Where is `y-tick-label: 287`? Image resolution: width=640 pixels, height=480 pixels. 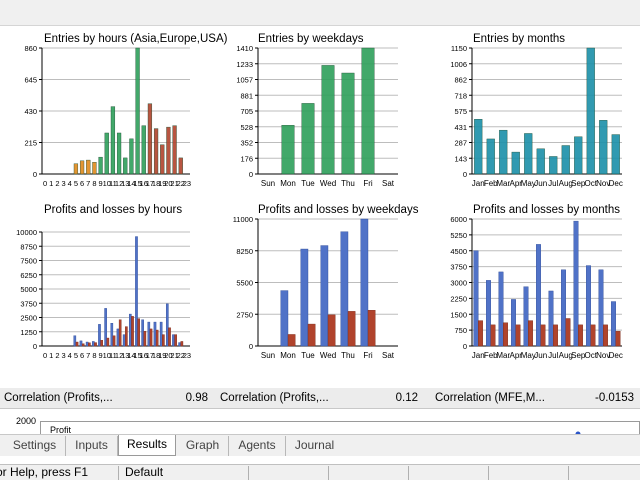 y-tick-label: 287 is located at coordinates (460, 143).